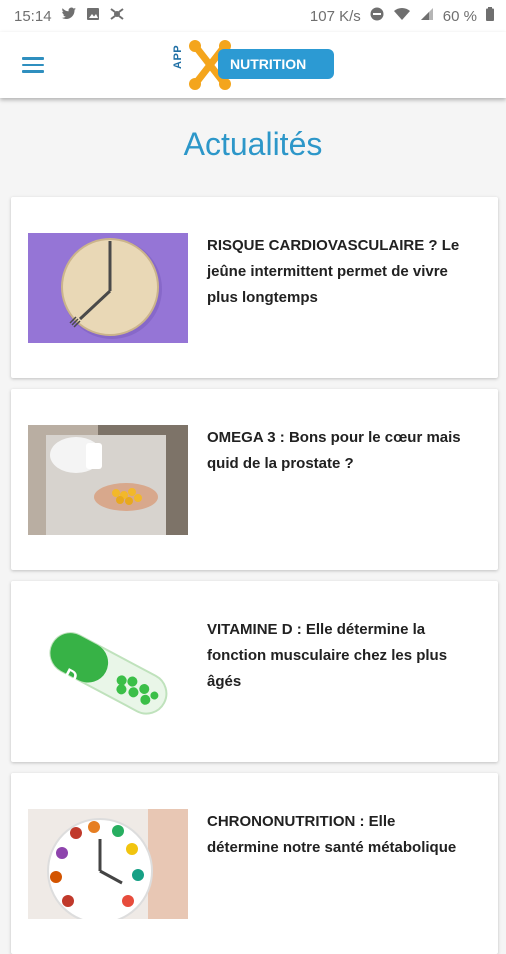 Image resolution: width=506 pixels, height=954 pixels. Describe the element at coordinates (93, 16) in the screenshot. I see `image-icon` at that location.